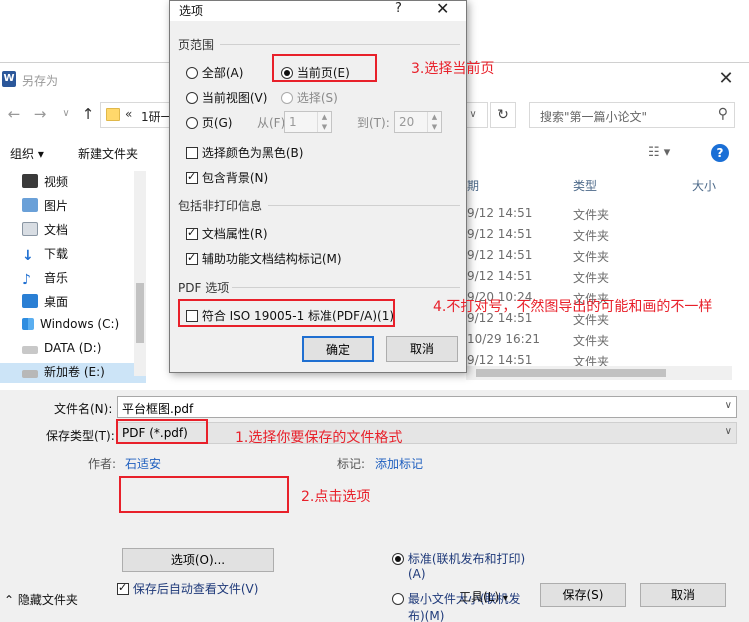 This screenshot has width=749, height=622. Describe the element at coordinates (593, 116) in the screenshot. I see `search-input: 搜索"第一篇小论文"` at that location.